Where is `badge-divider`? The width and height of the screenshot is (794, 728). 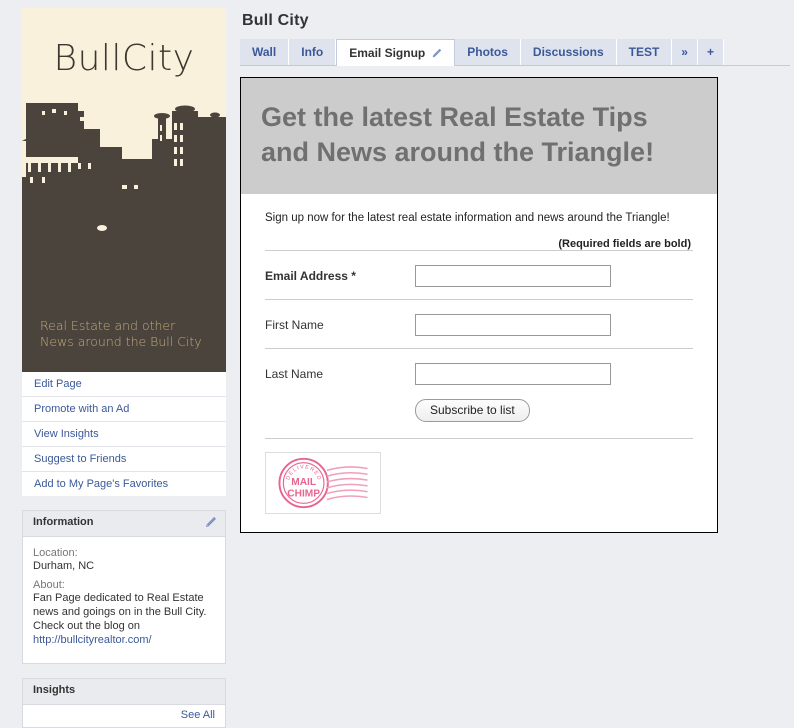 badge-divider is located at coordinates (479, 438).